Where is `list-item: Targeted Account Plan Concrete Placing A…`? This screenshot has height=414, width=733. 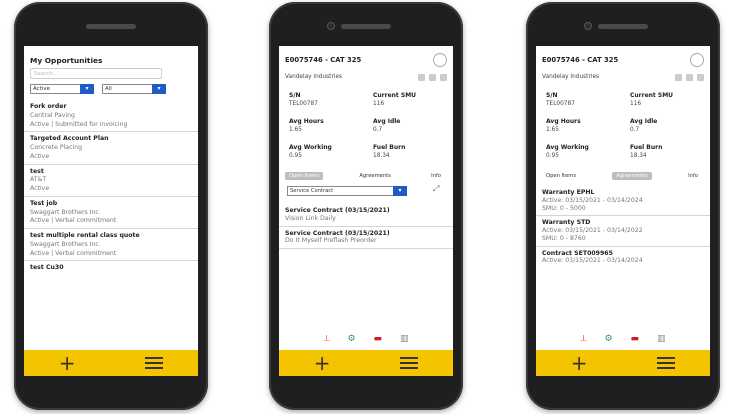
list-item: Targeted Account Plan Concrete Placing A… is located at coordinates (111, 148).